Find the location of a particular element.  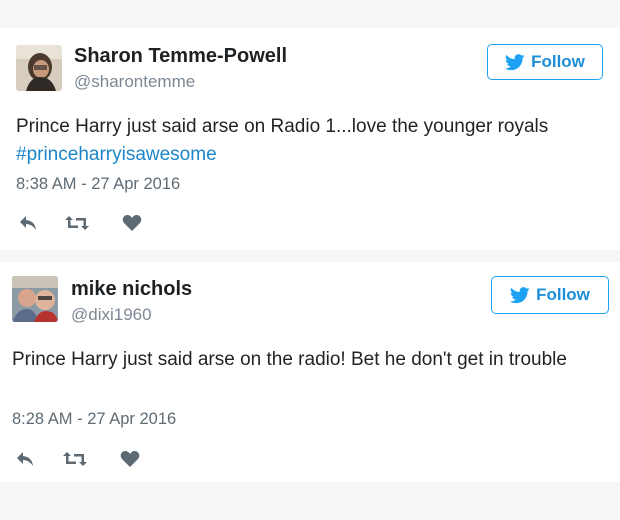

display-name: Sharon Temme-Powell is located at coordinates (180, 56).